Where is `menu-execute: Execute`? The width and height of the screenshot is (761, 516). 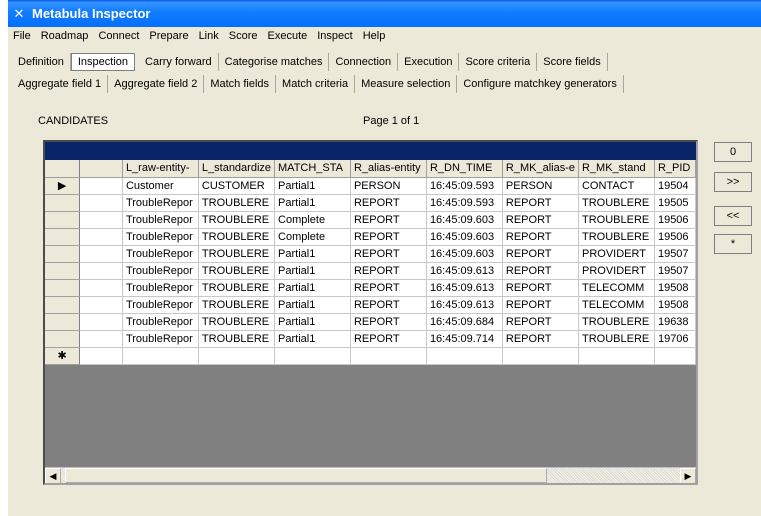
menu-execute: Execute is located at coordinates (288, 36).